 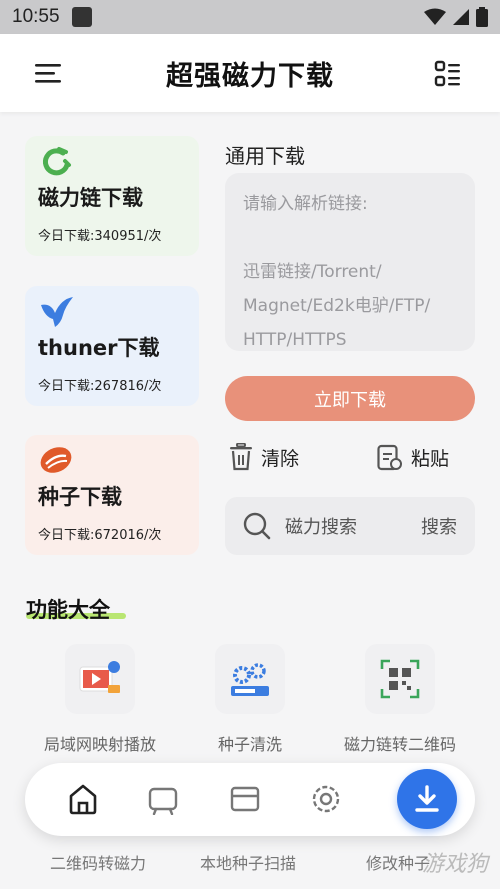 What do you see at coordinates (280, 458) in the screenshot?
I see `clear-label: 清除` at bounding box center [280, 458].